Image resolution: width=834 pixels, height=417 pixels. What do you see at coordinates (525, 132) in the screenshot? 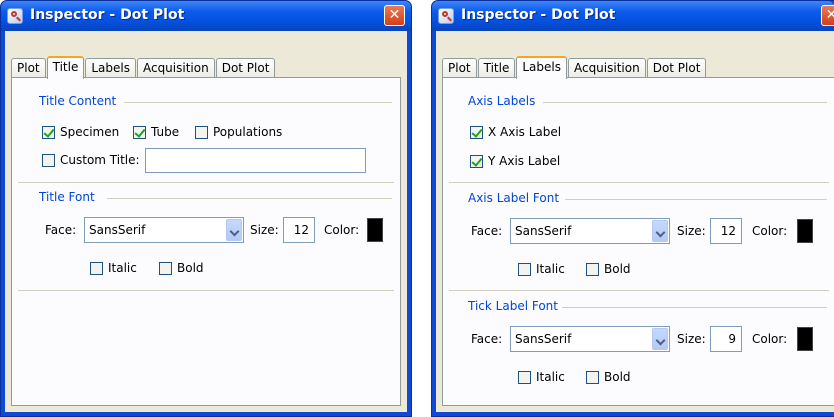
I see `x-axis-label-text: X Axis Label` at bounding box center [525, 132].